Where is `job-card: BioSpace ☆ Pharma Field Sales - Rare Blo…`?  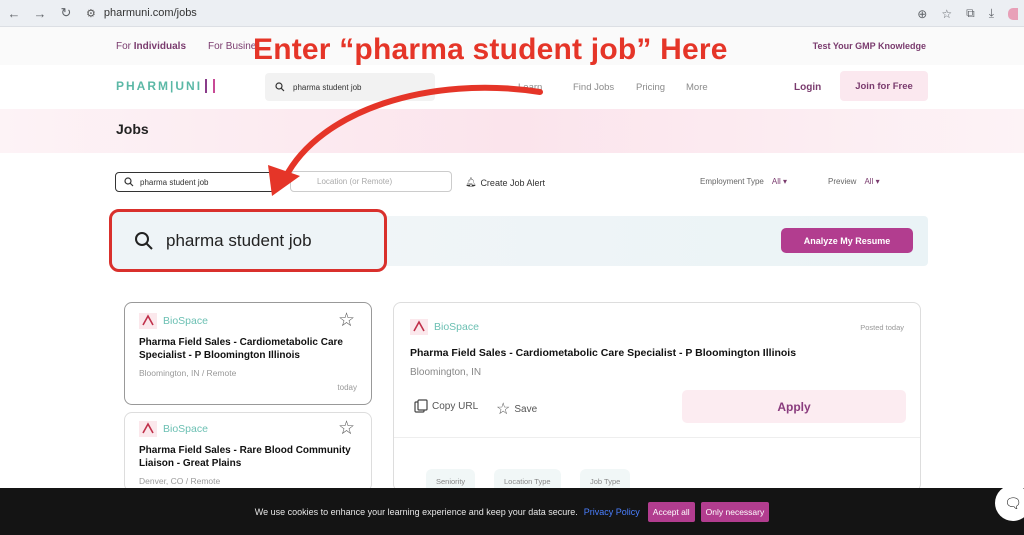
job-card: BioSpace ☆ Pharma Field Sales - Rare Blo… is located at coordinates (248, 452).